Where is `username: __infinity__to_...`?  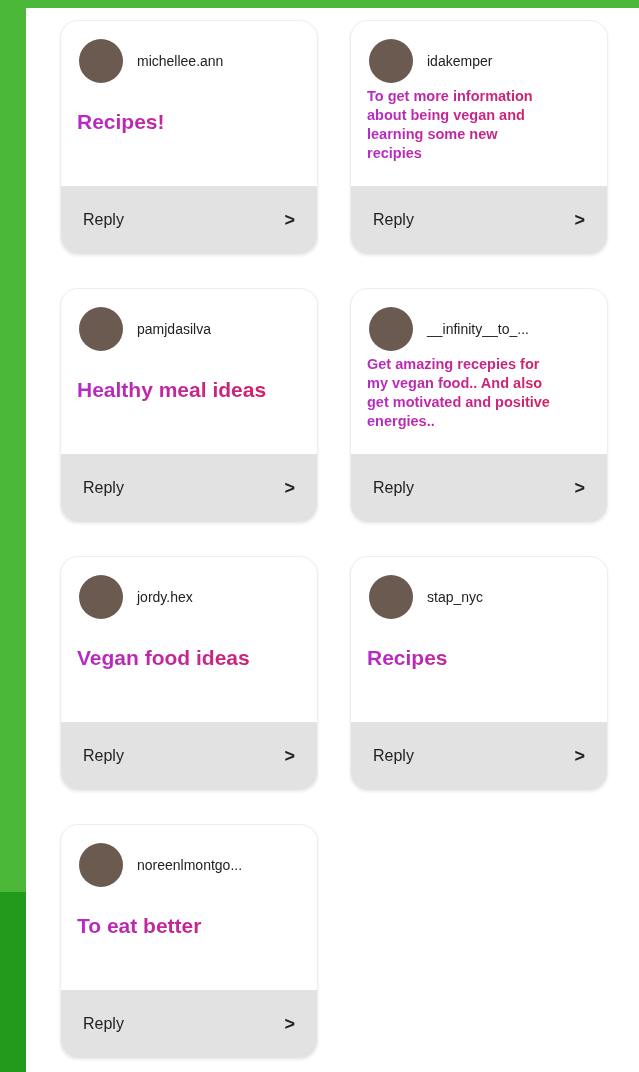 username: __infinity__to_... is located at coordinates (478, 329).